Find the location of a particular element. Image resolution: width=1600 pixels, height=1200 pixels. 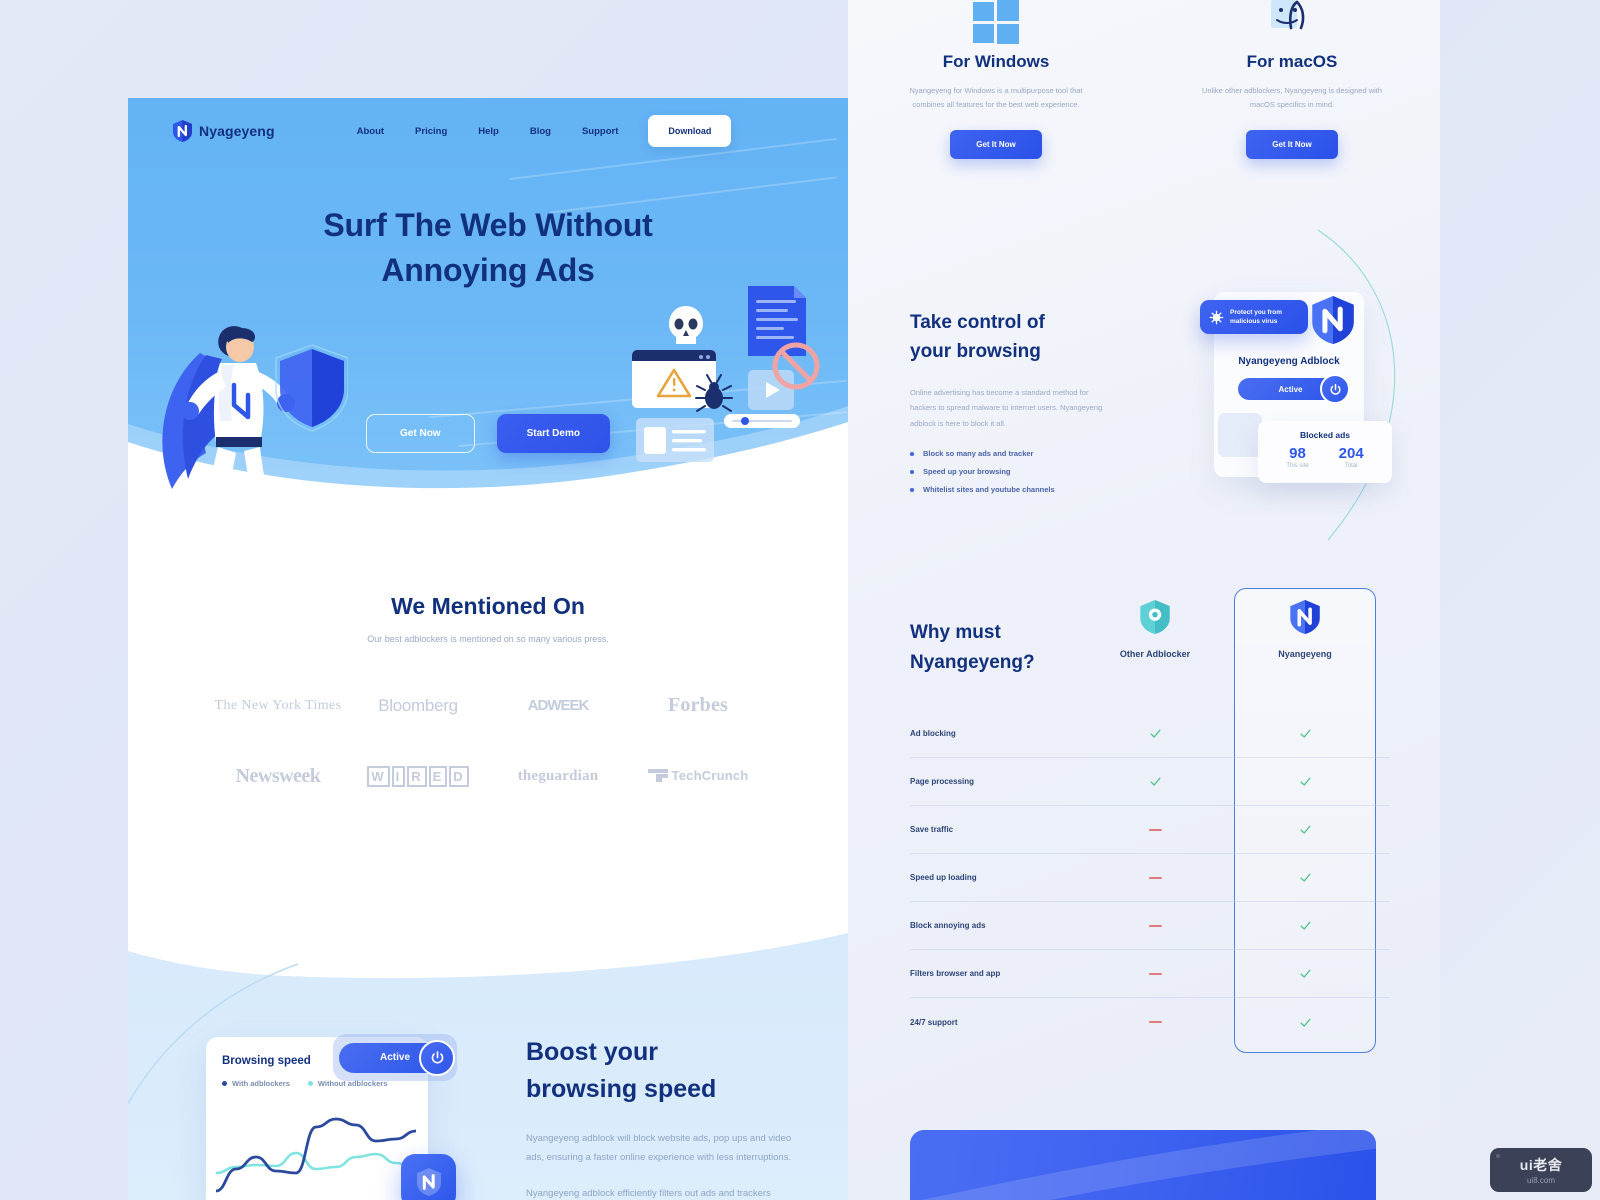

control-heading-line2: your browsing is located at coordinates (975, 352).